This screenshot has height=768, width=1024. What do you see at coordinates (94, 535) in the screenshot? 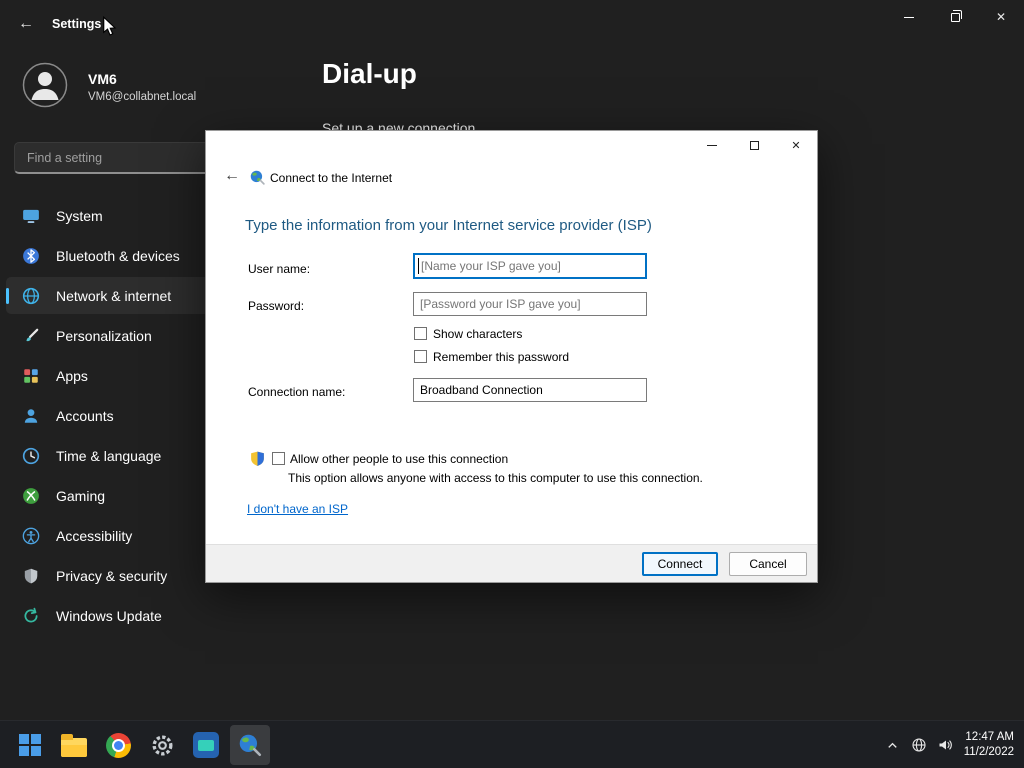
I see `sidebar-item-label: Accessibility` at bounding box center [94, 535].